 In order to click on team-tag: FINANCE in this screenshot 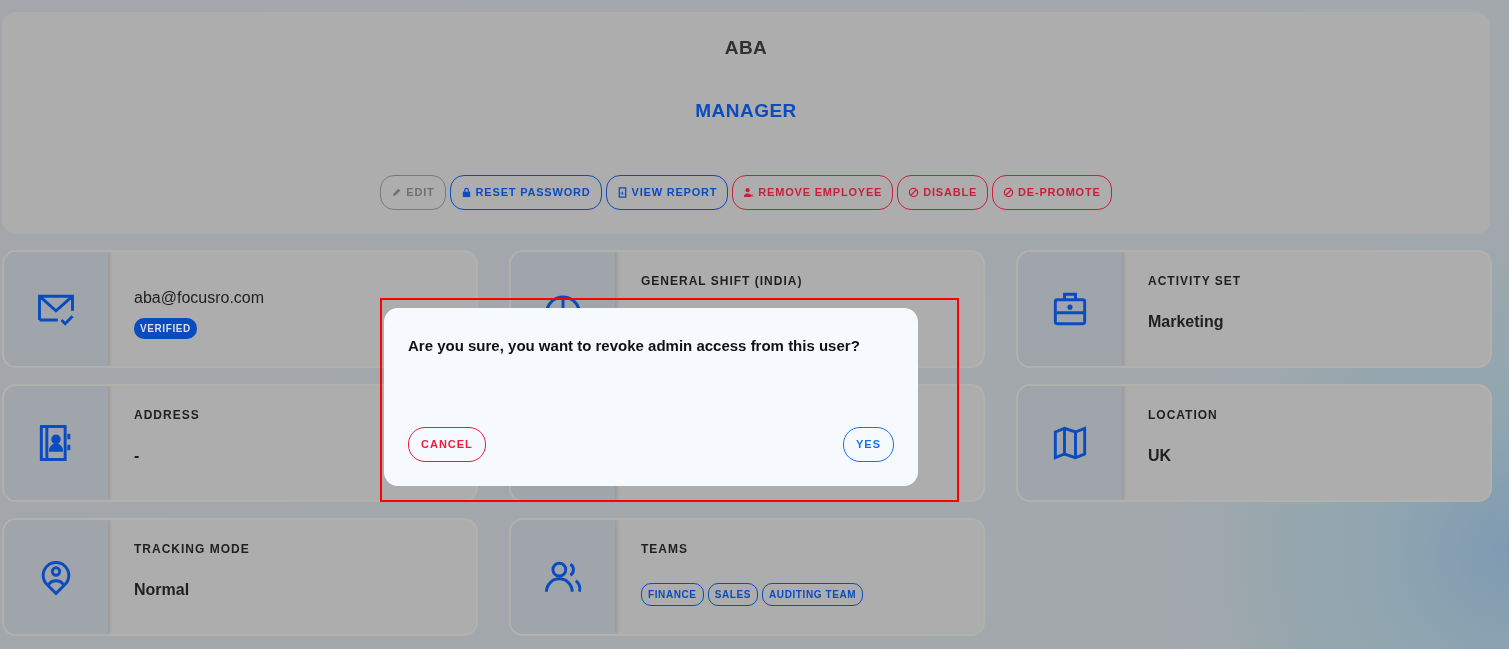, I will do `click(672, 594)`.